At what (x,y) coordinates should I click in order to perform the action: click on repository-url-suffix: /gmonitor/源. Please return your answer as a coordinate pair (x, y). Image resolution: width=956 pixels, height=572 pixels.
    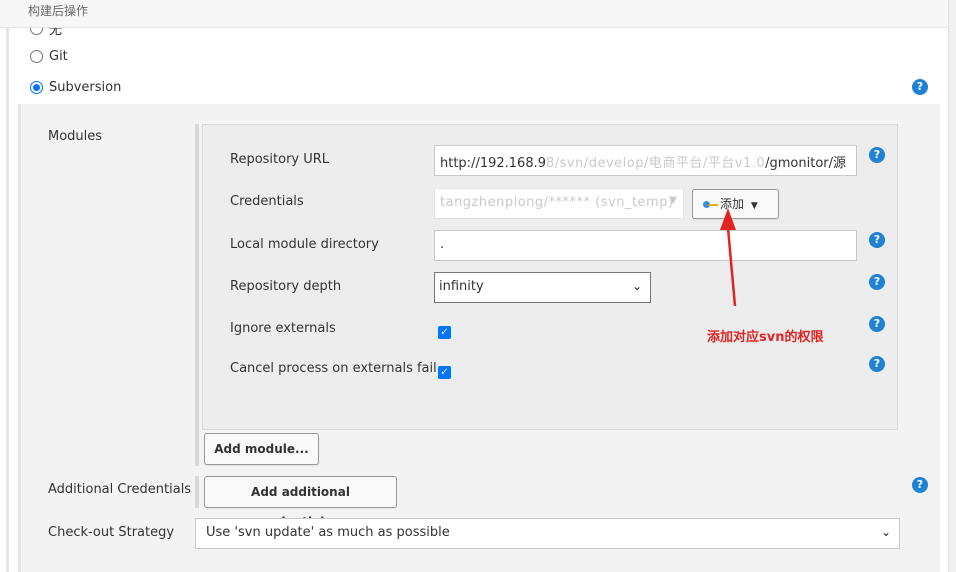
    Looking at the image, I should click on (806, 163).